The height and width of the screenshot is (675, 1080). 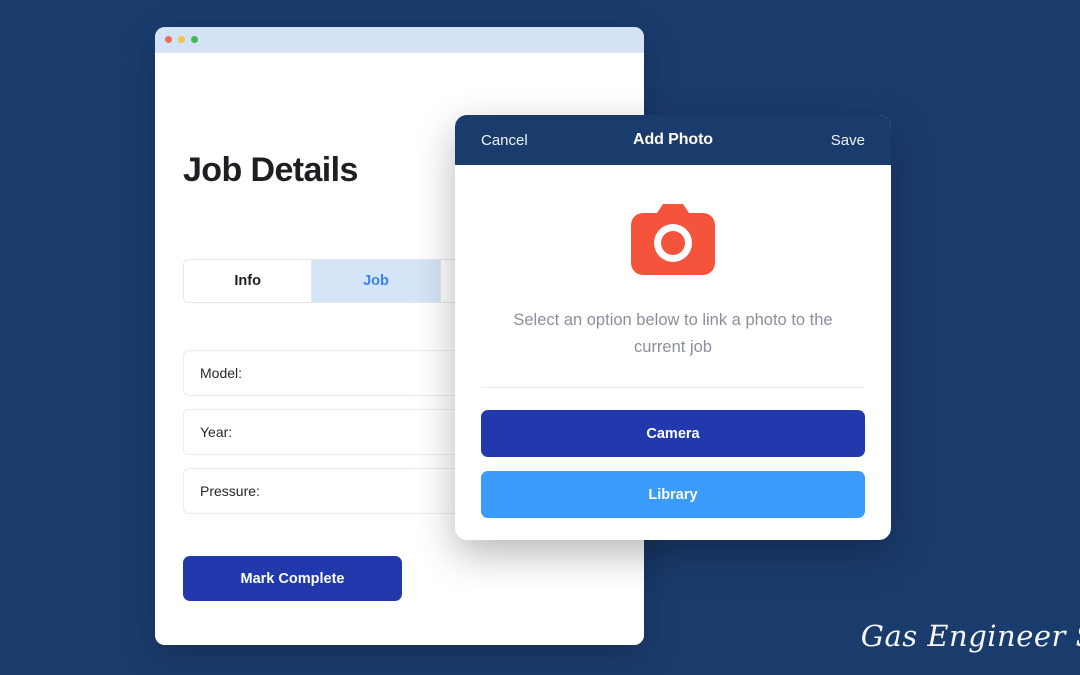 I want to click on traffic-light-close-icon, so click(x=168, y=39).